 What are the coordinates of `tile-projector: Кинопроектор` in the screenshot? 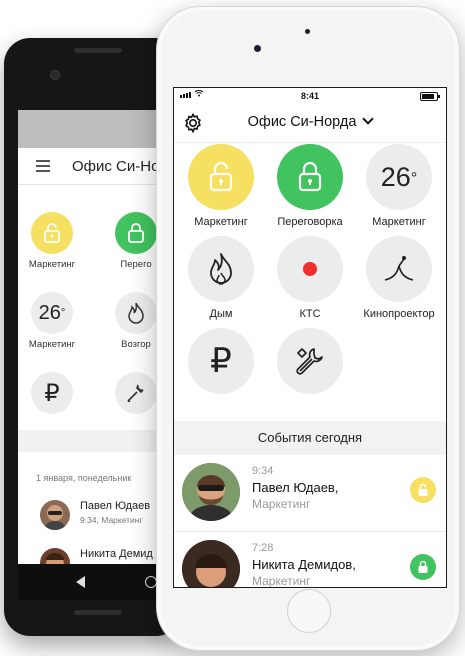 It's located at (399, 278).